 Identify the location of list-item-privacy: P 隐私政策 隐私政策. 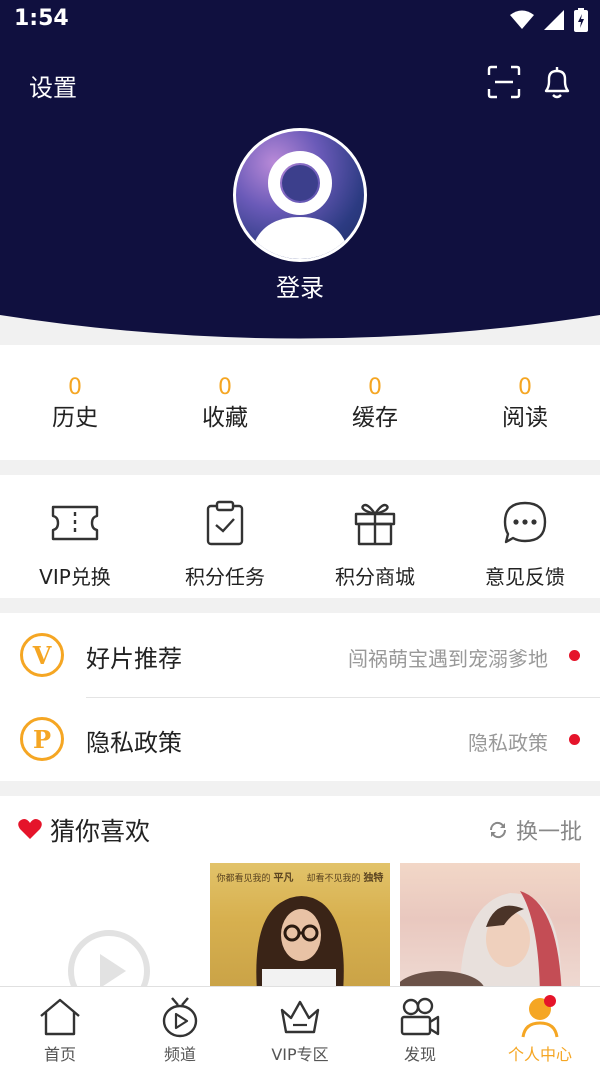
(300, 739).